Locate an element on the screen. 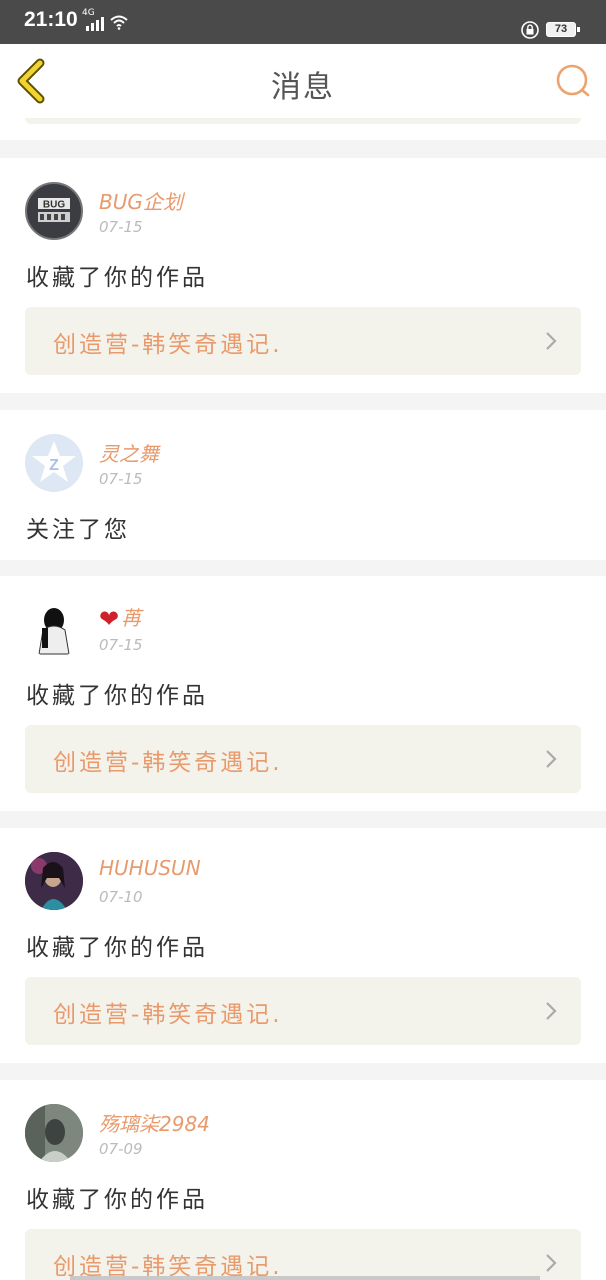 The height and width of the screenshot is (1280, 606). heart-icon: ❤ is located at coordinates (109, 619).